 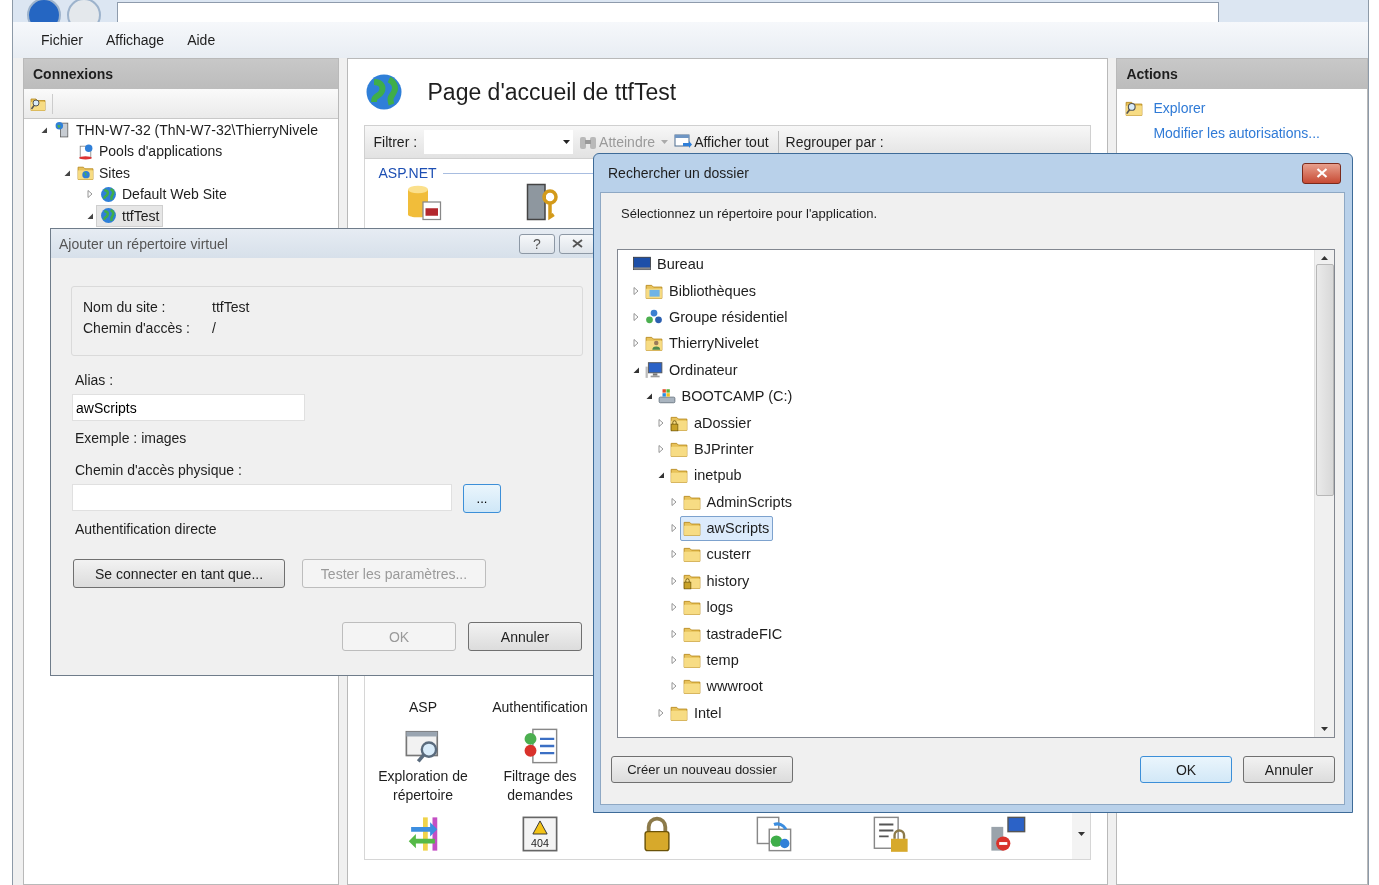 What do you see at coordinates (95, 380) in the screenshot?
I see `field-label: Alias :` at bounding box center [95, 380].